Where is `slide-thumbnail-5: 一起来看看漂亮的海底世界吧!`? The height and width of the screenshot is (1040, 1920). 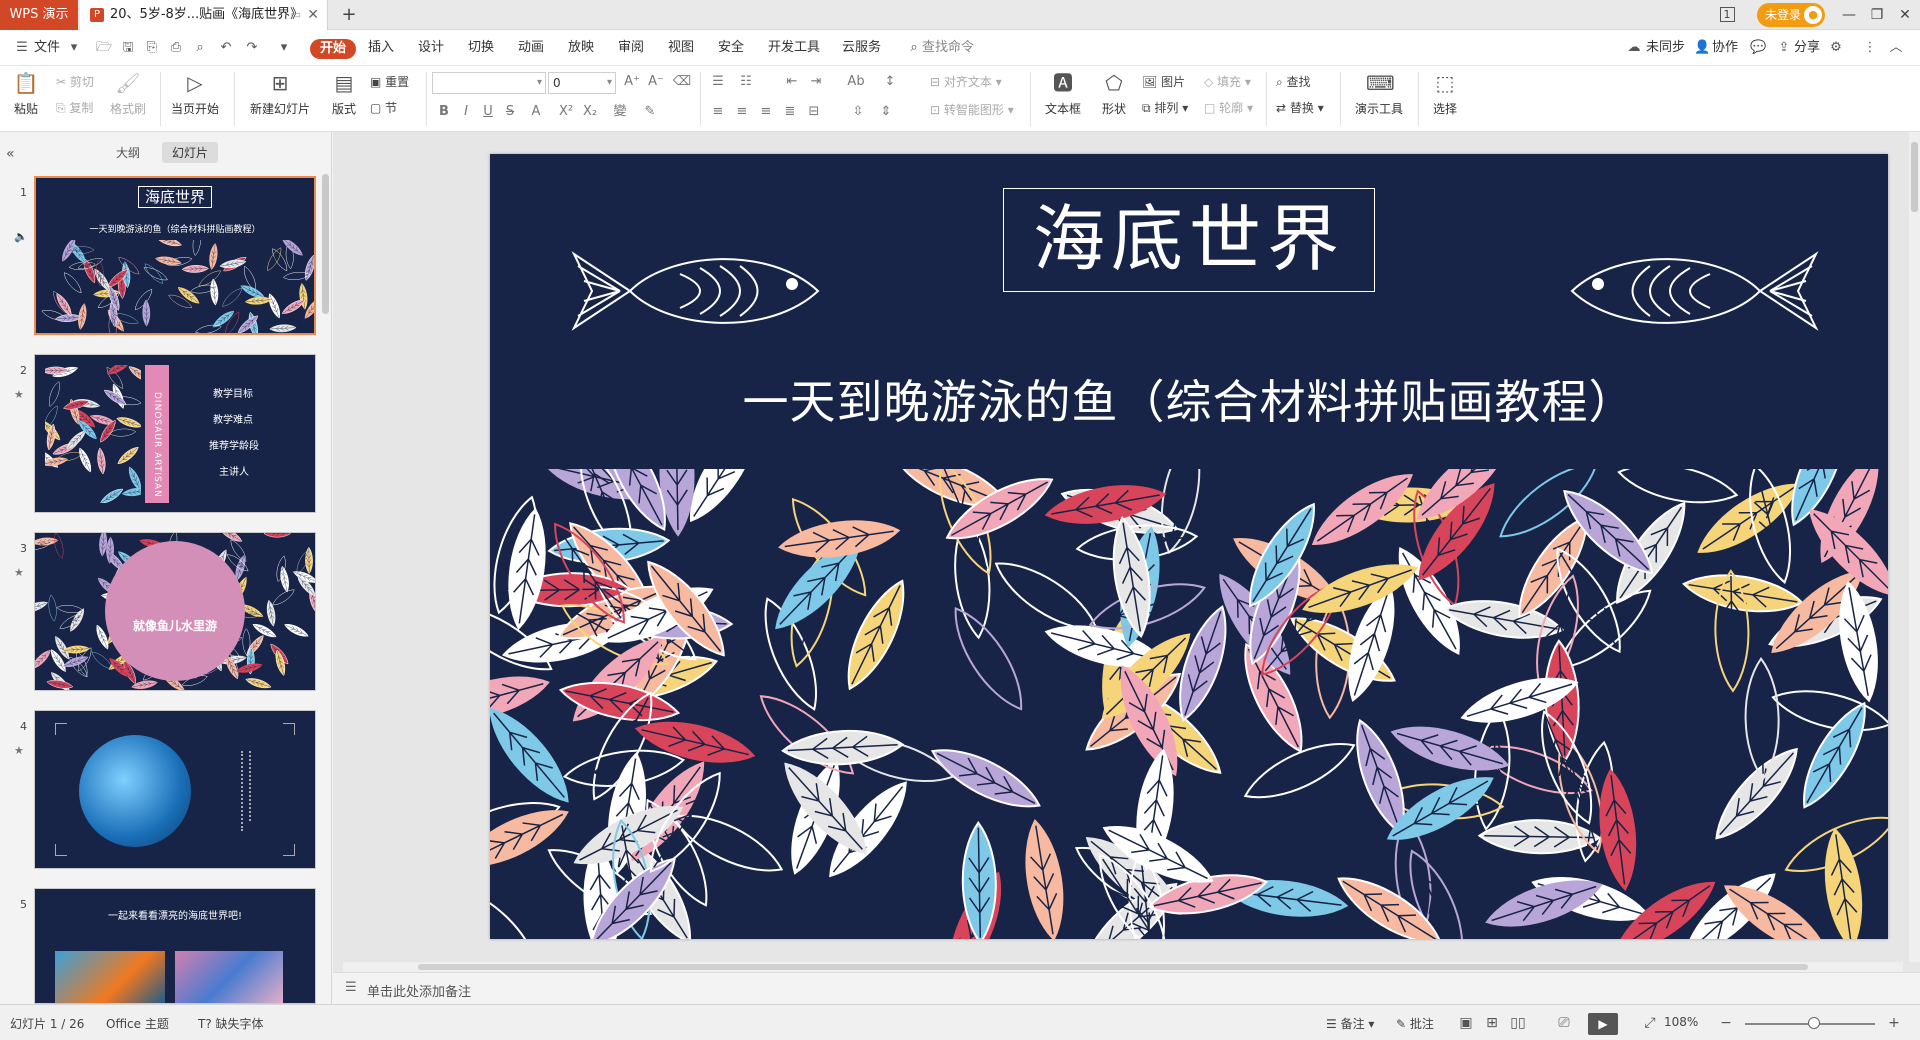 slide-thumbnail-5: 一起来看看漂亮的海底世界吧! is located at coordinates (175, 946).